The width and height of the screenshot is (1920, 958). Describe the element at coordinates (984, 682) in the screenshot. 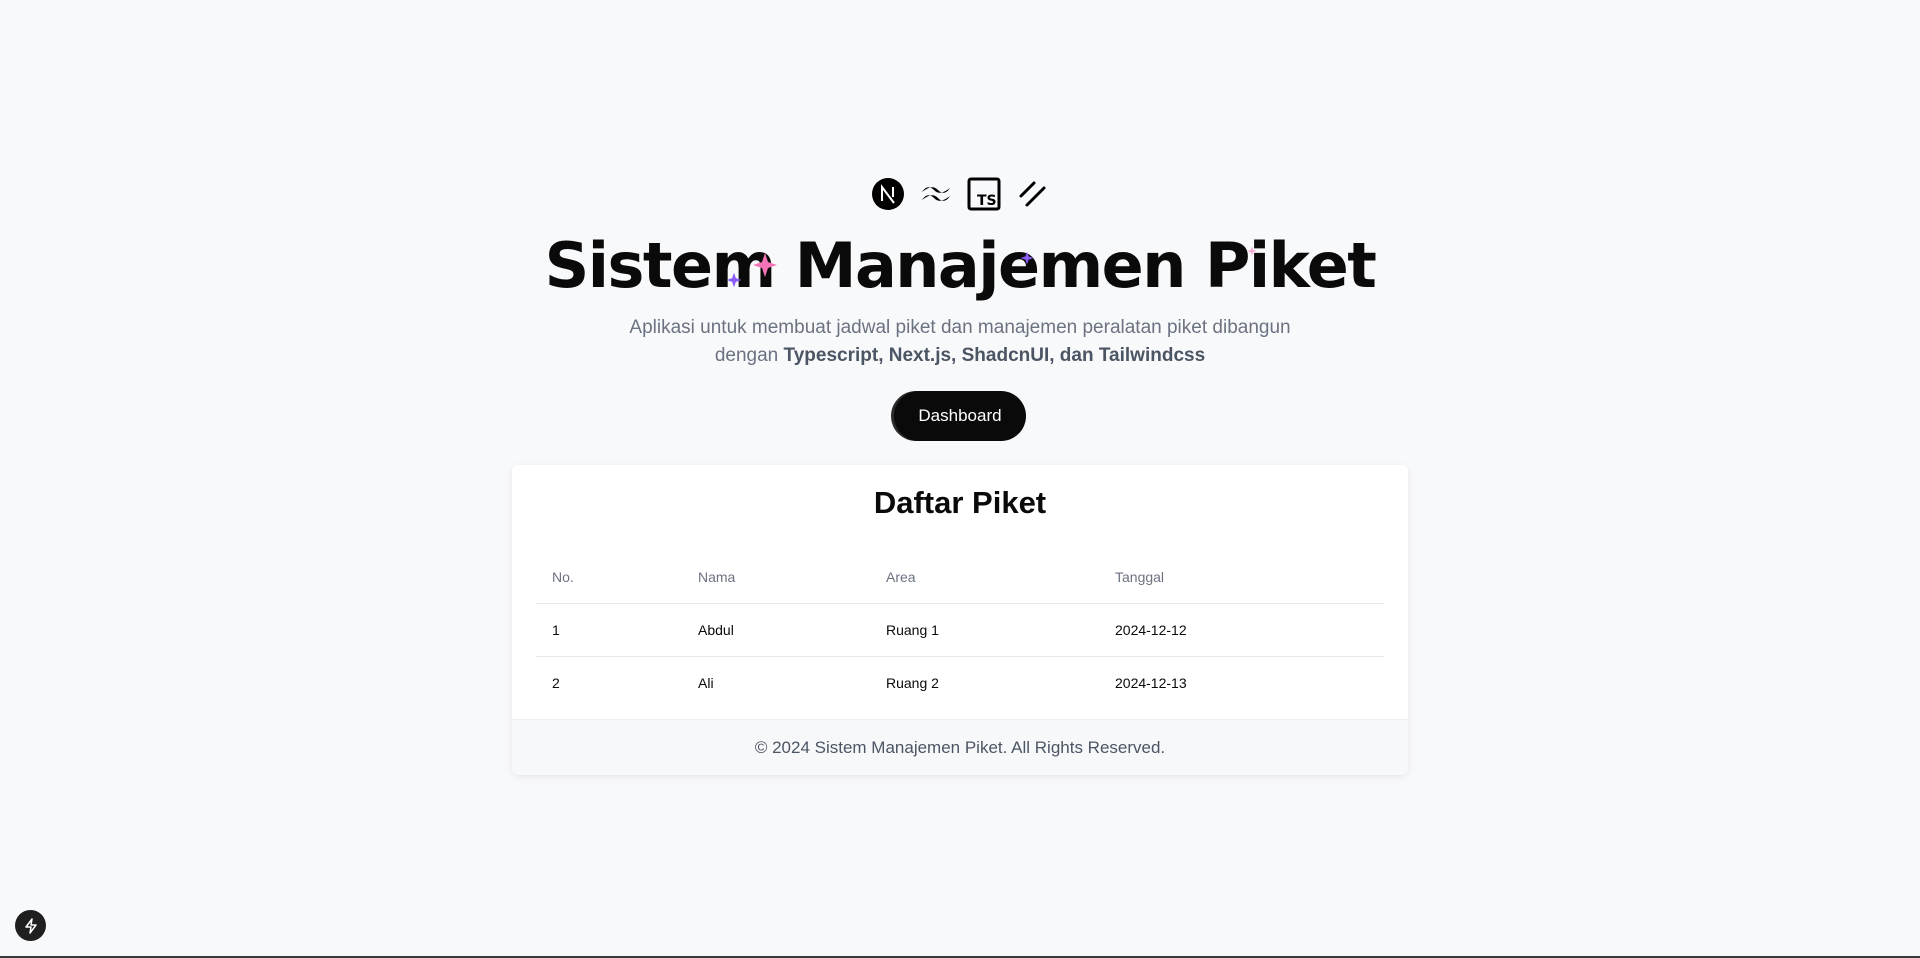

I see `cell-area: Ruang 2` at that location.